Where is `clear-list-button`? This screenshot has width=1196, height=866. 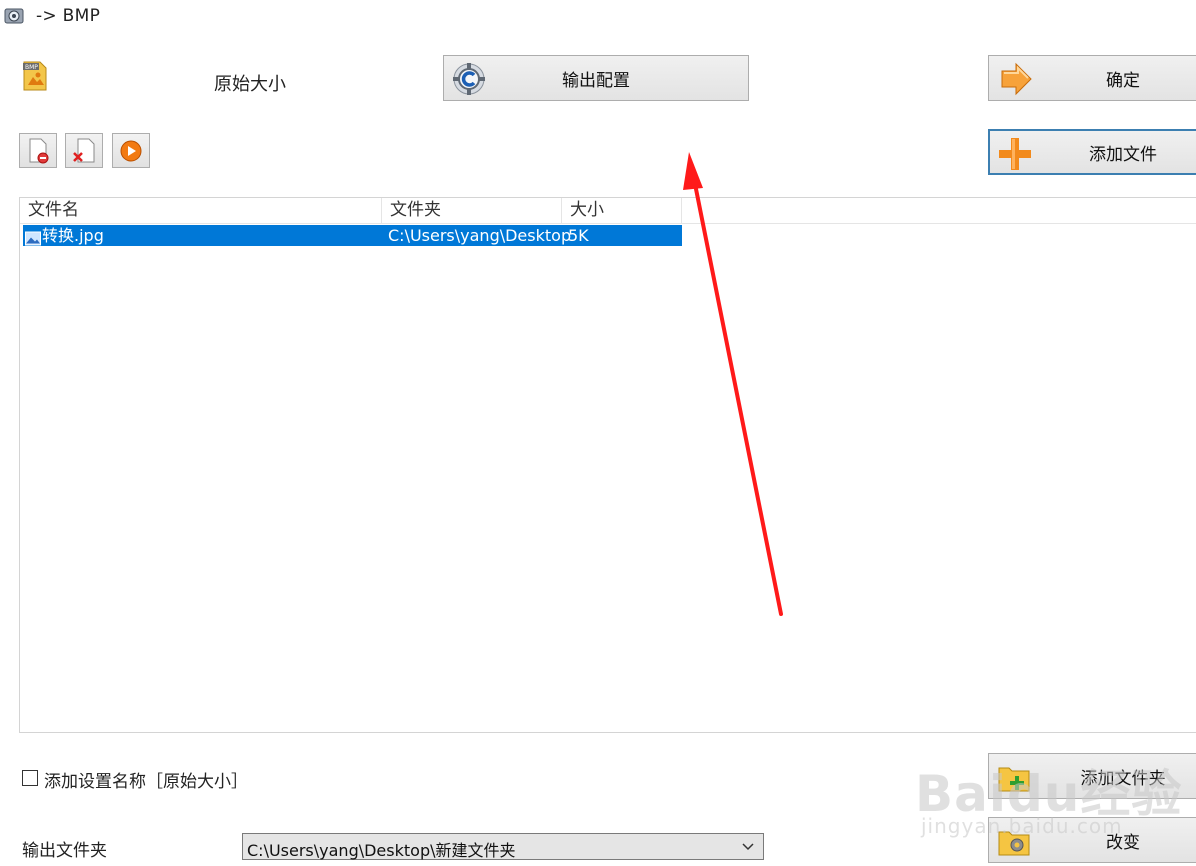
clear-list-button is located at coordinates (84, 150).